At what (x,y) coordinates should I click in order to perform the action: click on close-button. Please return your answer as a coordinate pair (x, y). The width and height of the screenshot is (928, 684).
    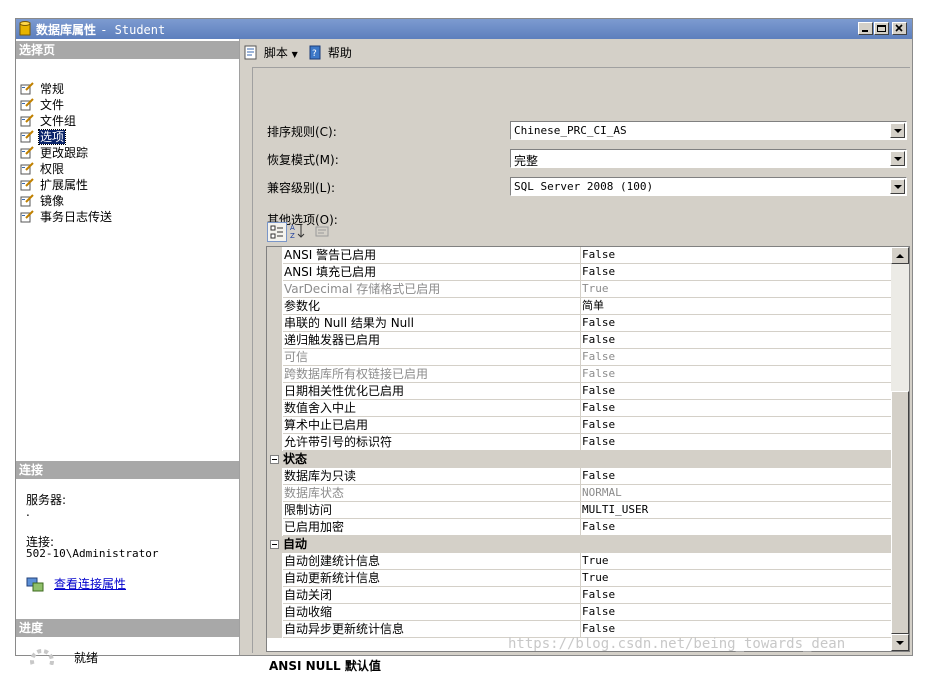
    Looking at the image, I should click on (899, 28).